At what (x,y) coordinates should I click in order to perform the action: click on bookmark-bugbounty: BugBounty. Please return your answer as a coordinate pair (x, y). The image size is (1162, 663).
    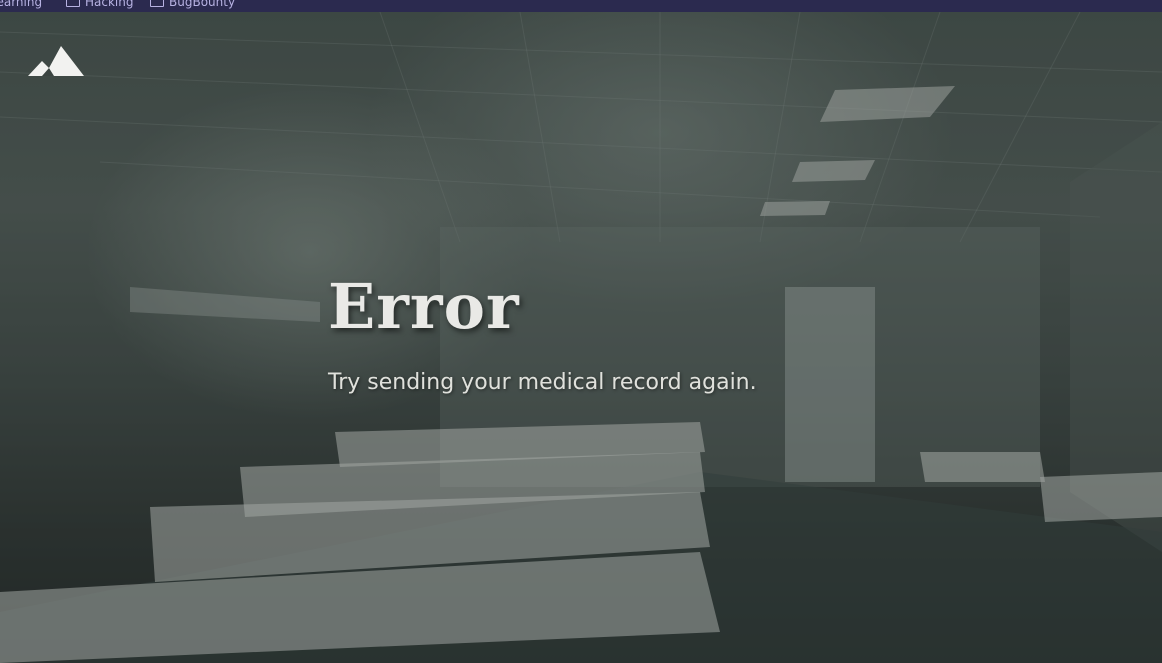
    Looking at the image, I should click on (192, 5).